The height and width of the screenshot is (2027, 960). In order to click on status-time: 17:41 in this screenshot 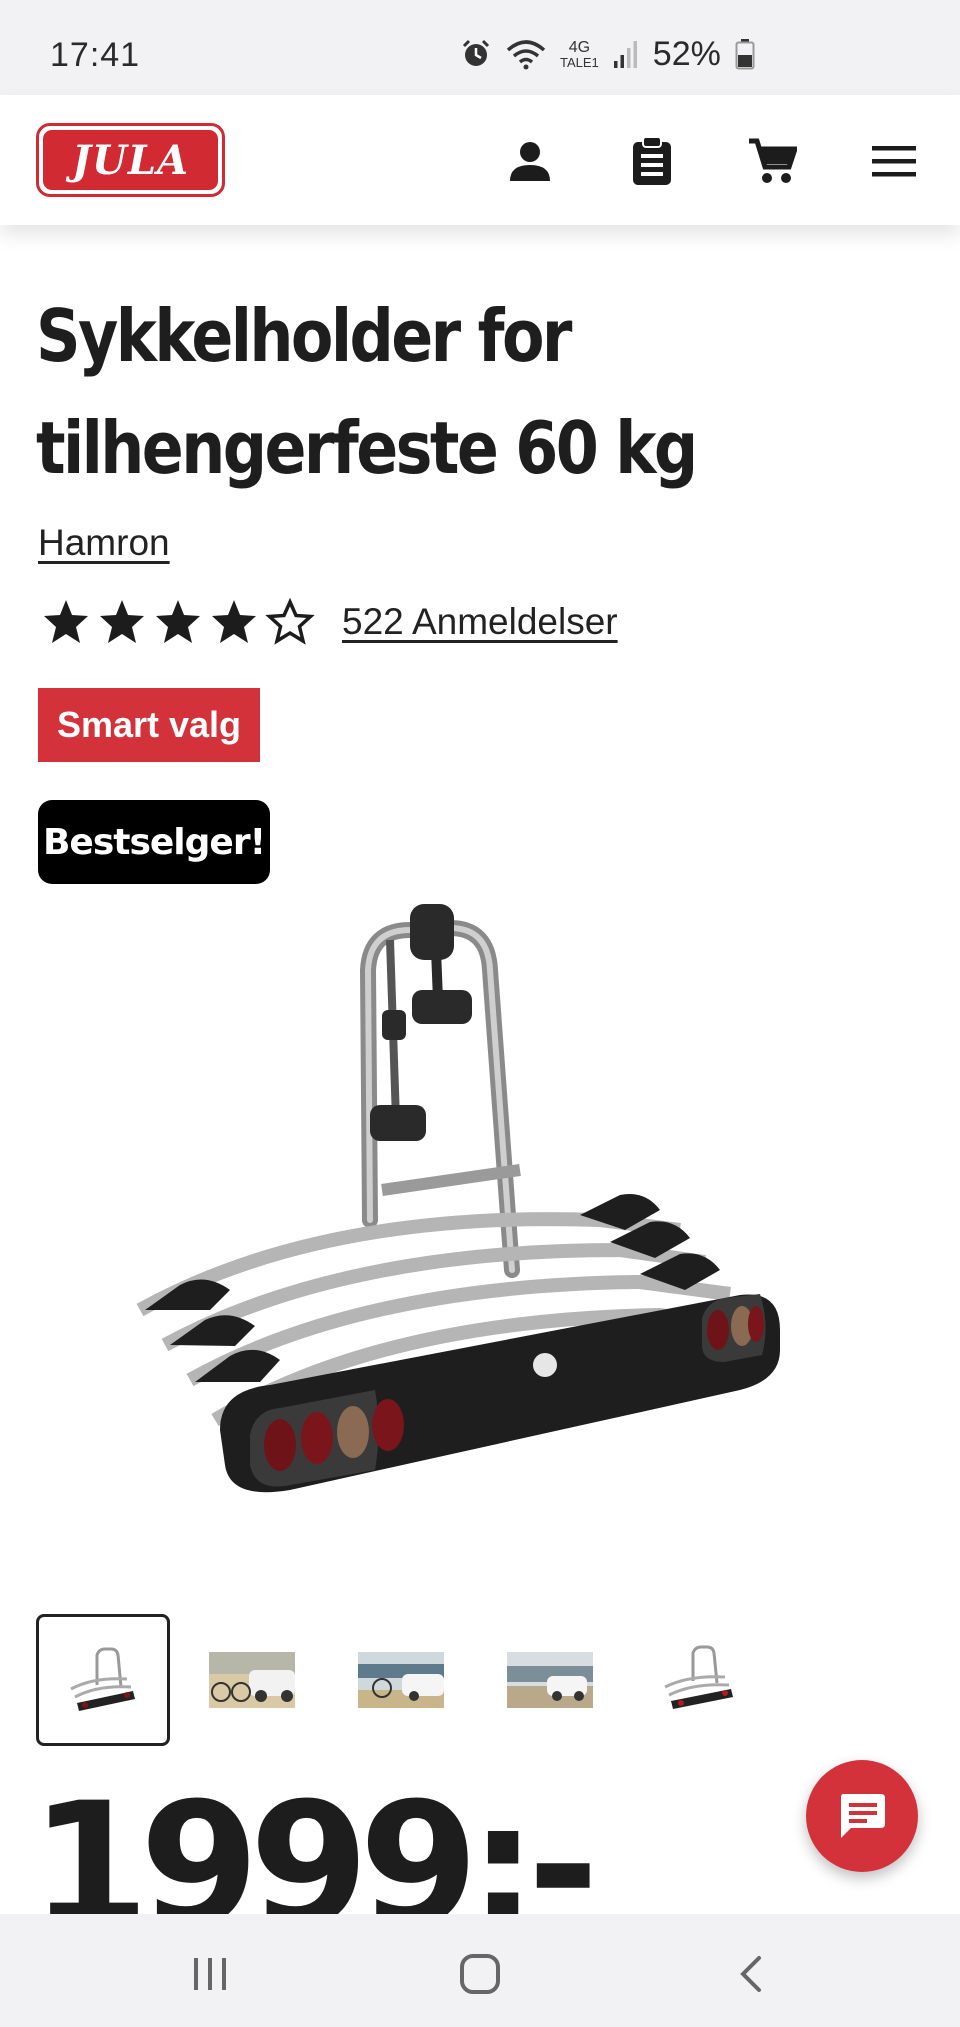, I will do `click(95, 55)`.